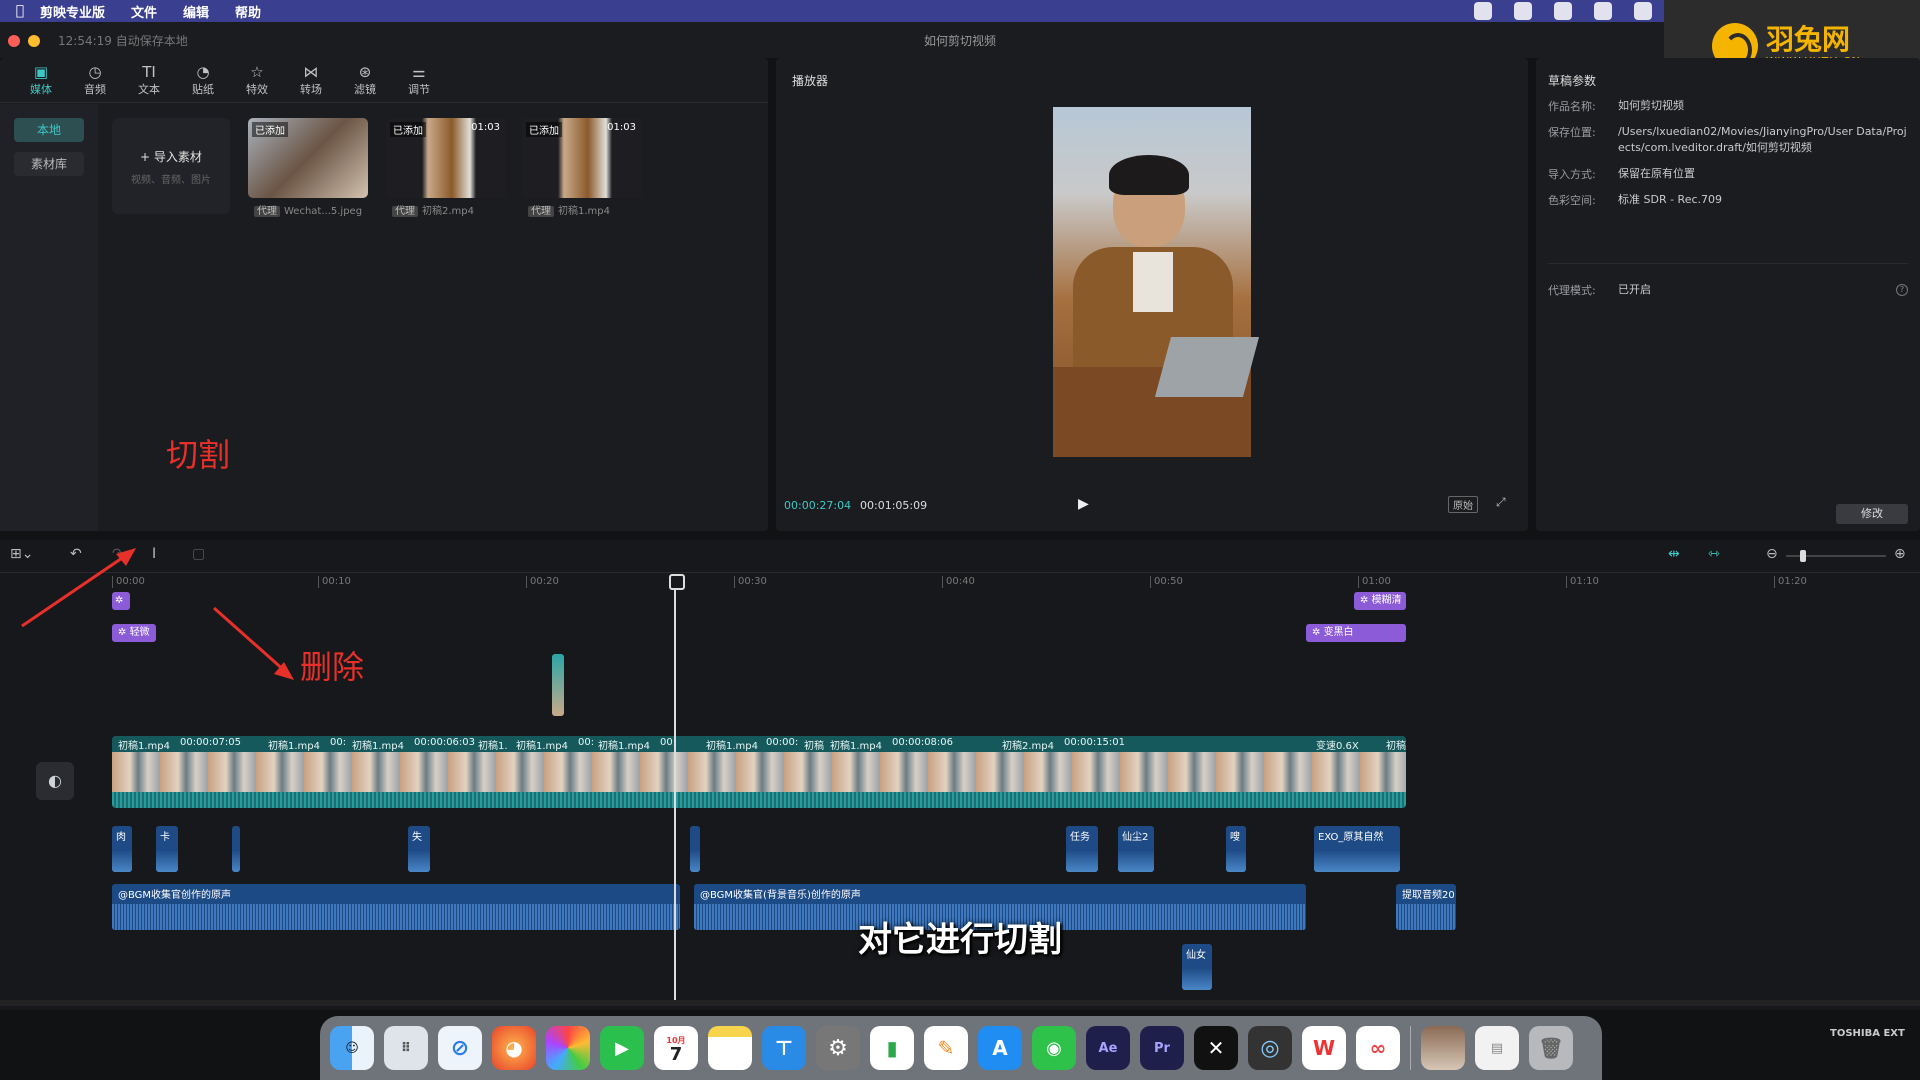 This screenshot has height=1080, width=1920. I want to click on bgm-label: @BGM收集官(背景音乐)创作的原声, so click(780, 895).